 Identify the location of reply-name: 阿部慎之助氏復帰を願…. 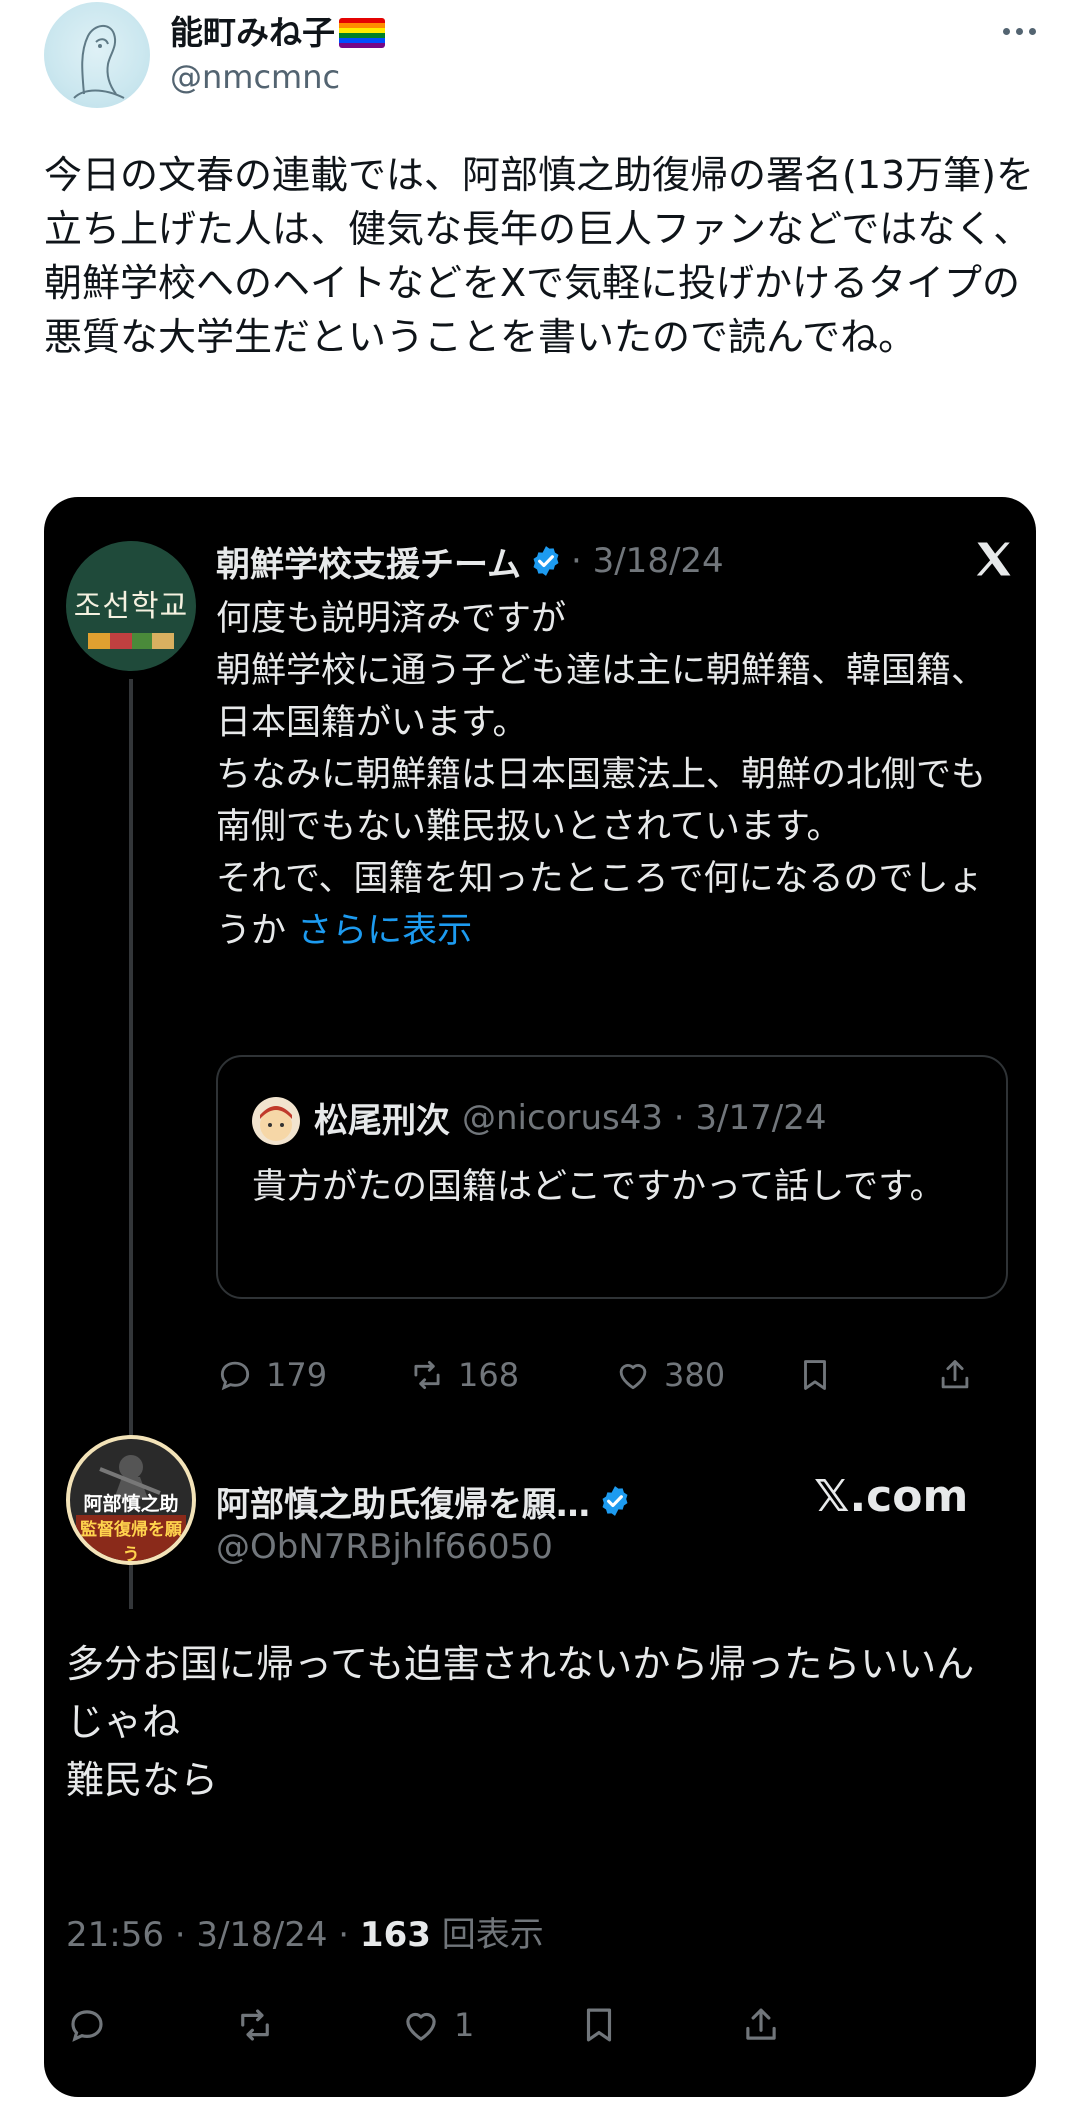
(403, 1501).